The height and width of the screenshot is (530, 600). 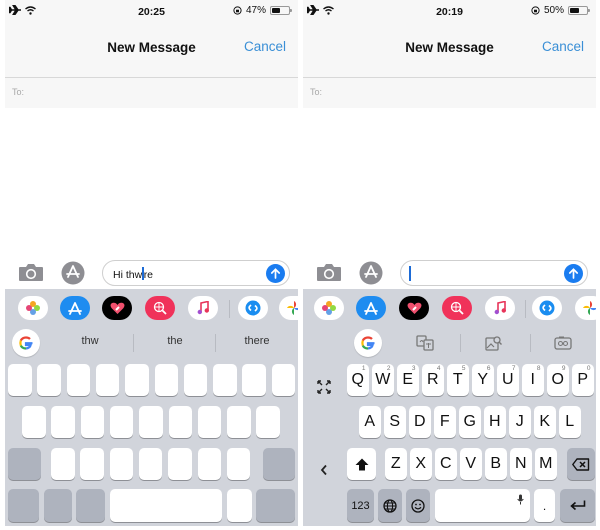 What do you see at coordinates (425, 343) in the screenshot?
I see `translate-icon` at bounding box center [425, 343].